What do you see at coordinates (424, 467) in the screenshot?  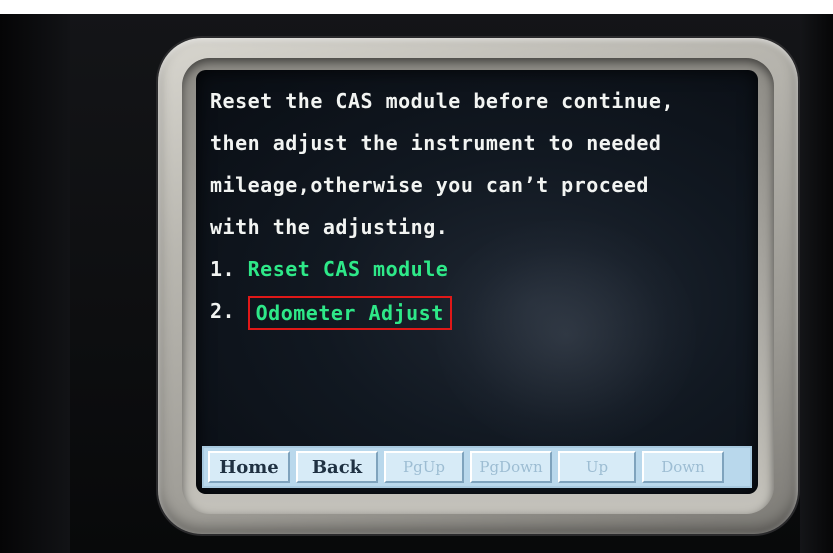 I see `page-up-button: PgUp` at bounding box center [424, 467].